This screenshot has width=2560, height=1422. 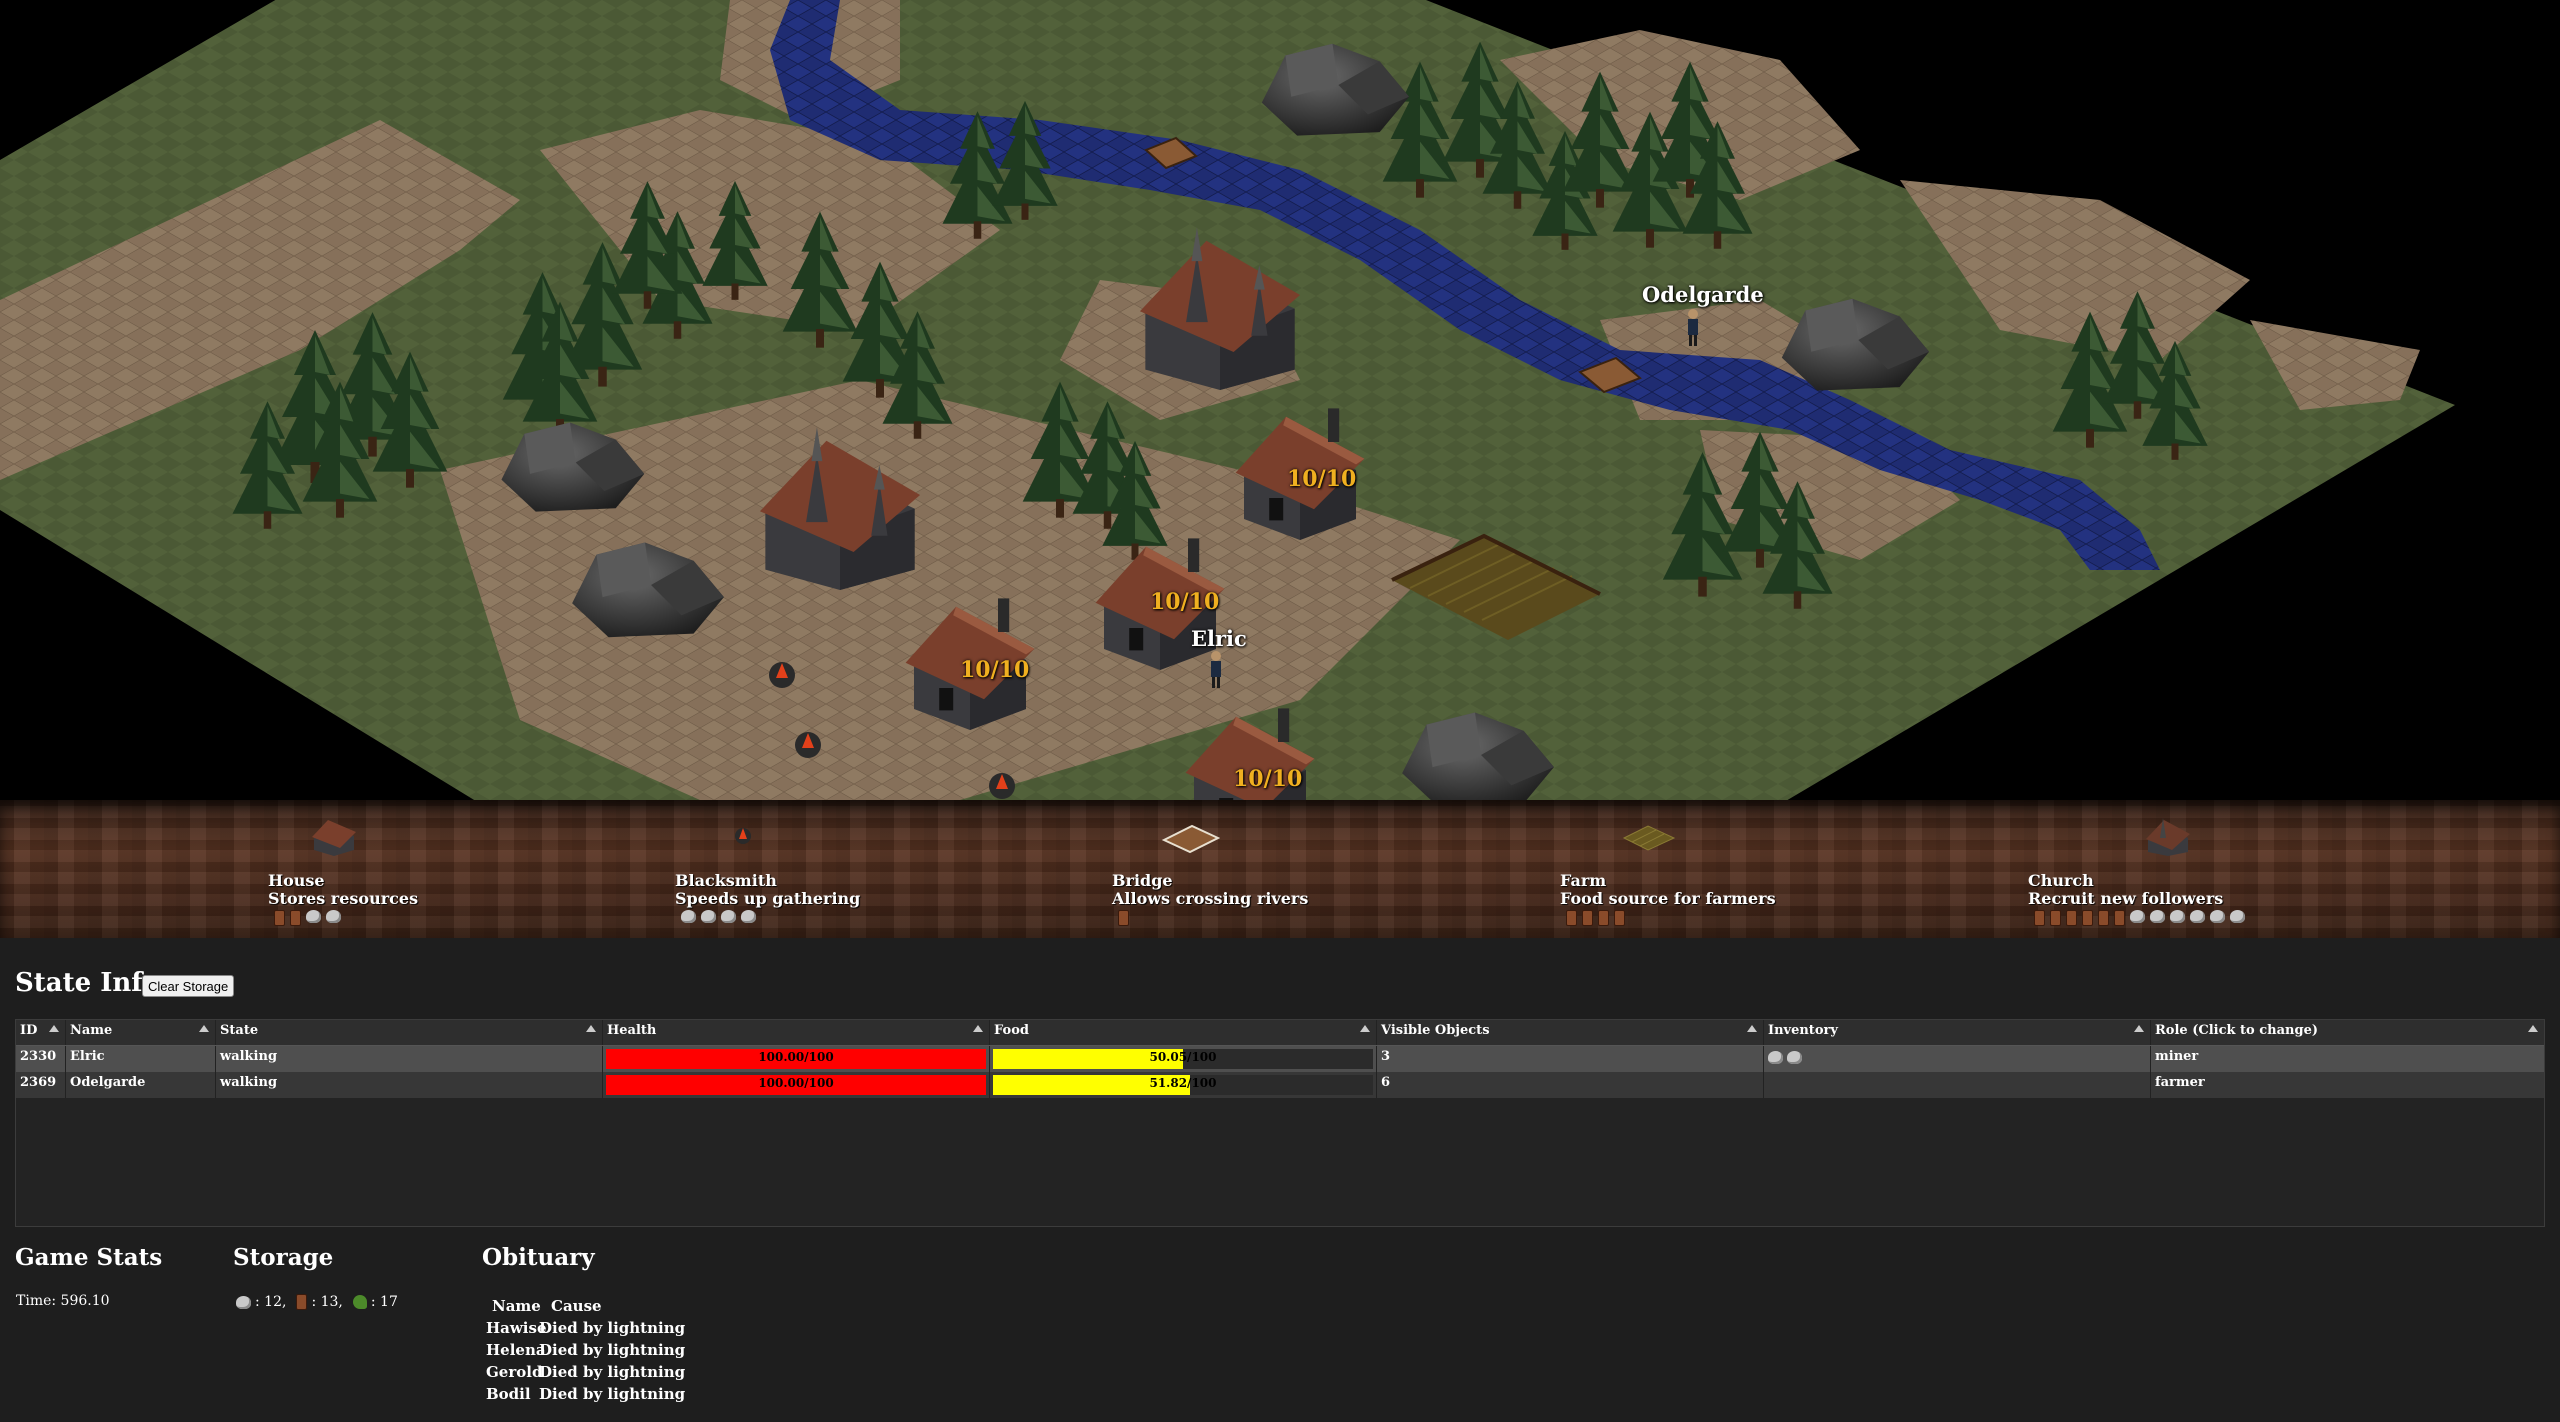 I want to click on cell-id: 2369, so click(x=41, y=1085).